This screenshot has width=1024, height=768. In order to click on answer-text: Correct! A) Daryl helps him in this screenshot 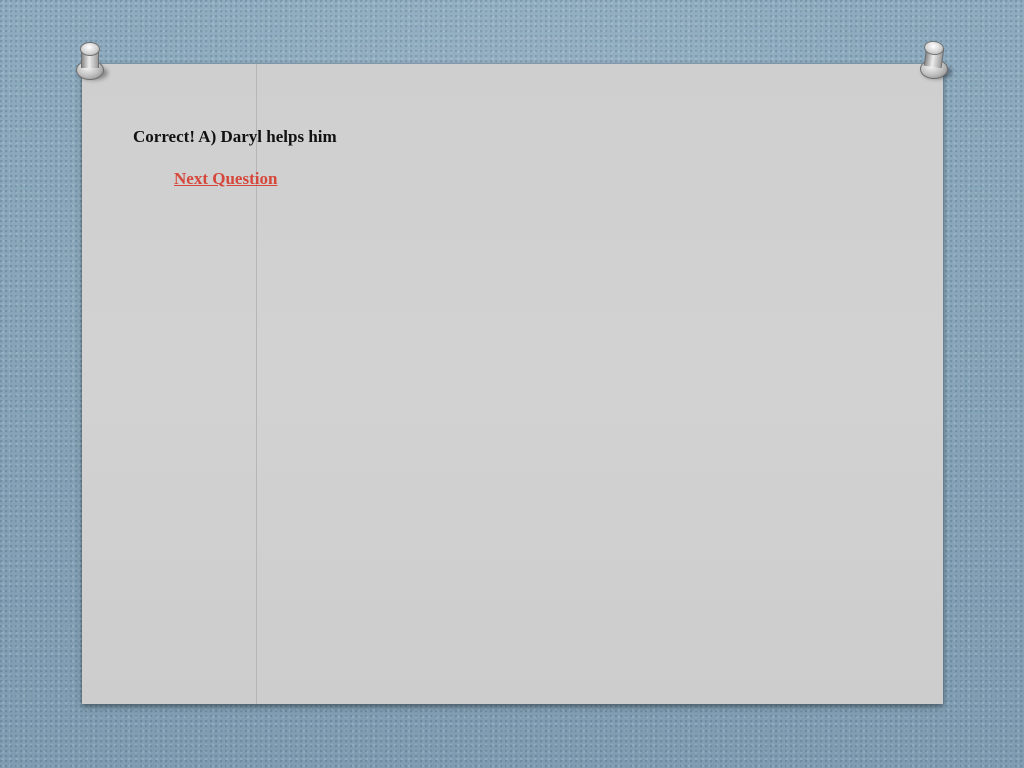, I will do `click(235, 136)`.